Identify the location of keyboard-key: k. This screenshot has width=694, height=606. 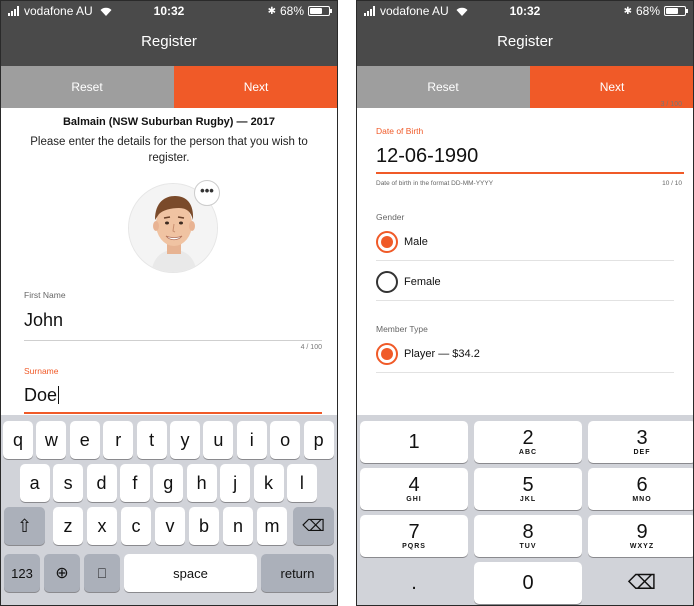
(268, 483).